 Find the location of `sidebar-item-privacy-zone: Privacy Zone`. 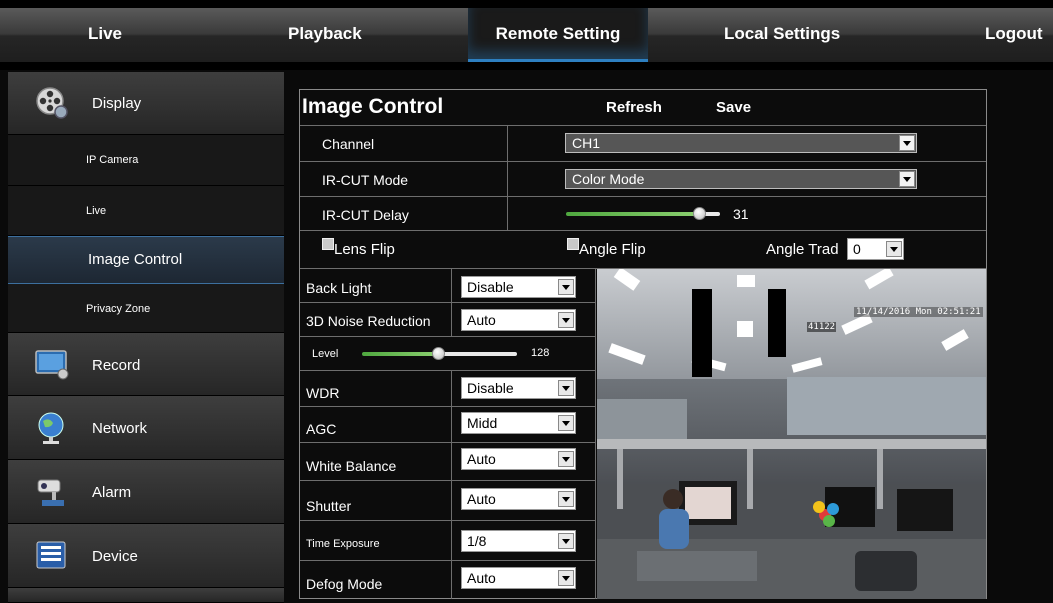

sidebar-item-privacy-zone: Privacy Zone is located at coordinates (146, 308).